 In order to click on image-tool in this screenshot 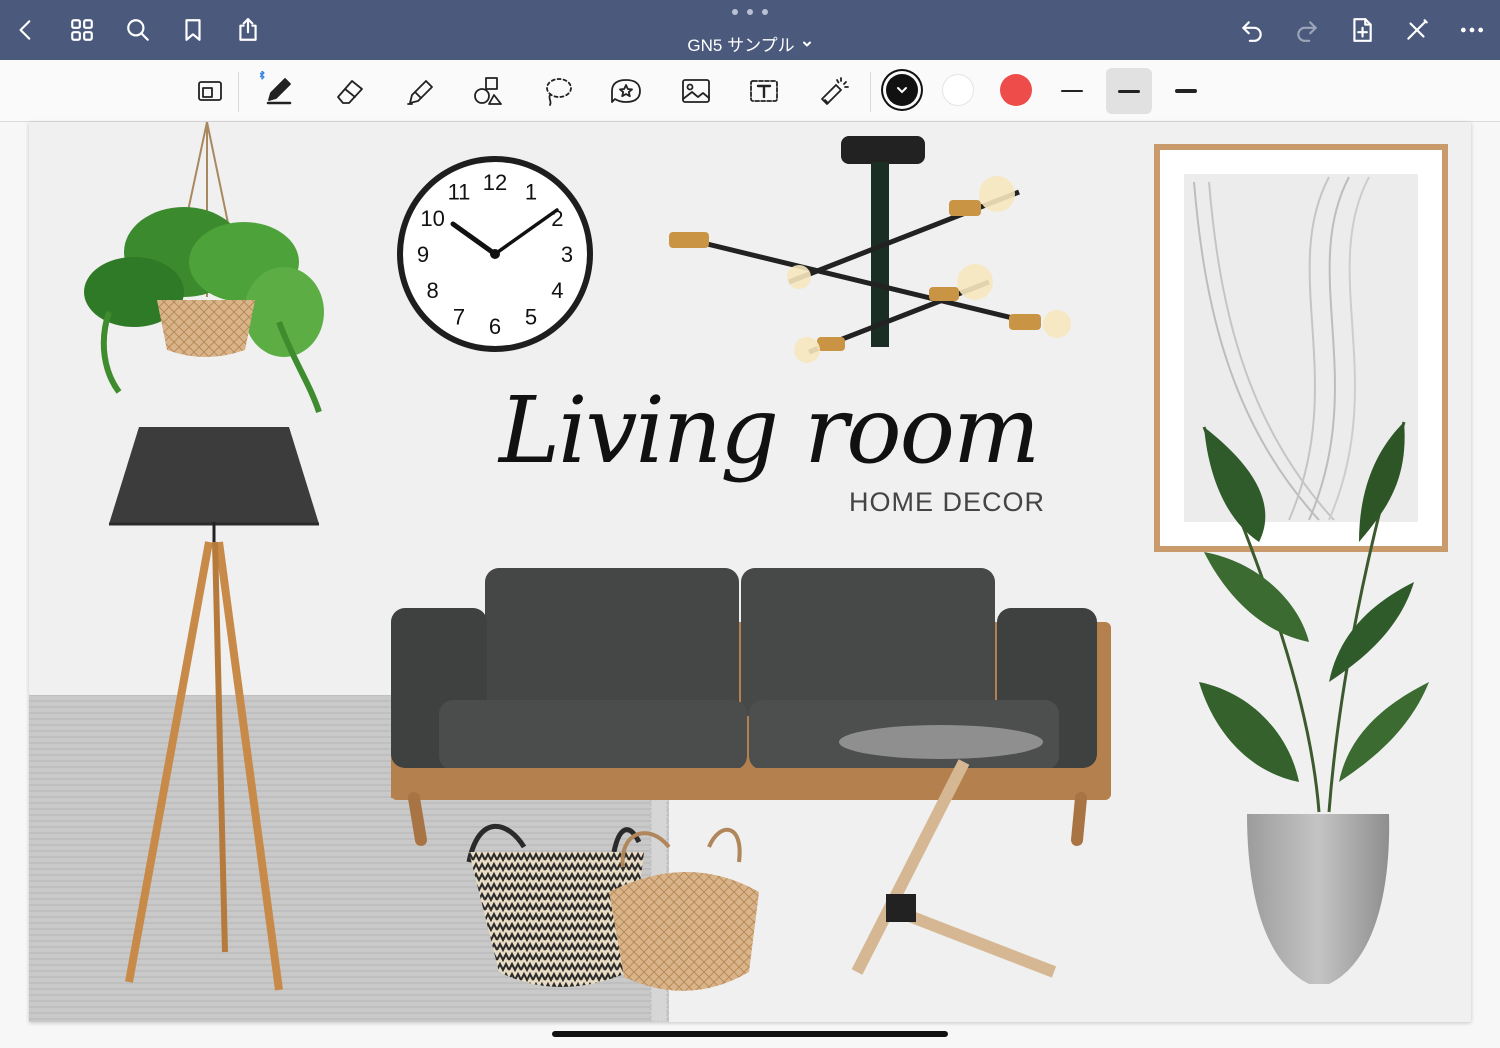, I will do `click(696, 91)`.